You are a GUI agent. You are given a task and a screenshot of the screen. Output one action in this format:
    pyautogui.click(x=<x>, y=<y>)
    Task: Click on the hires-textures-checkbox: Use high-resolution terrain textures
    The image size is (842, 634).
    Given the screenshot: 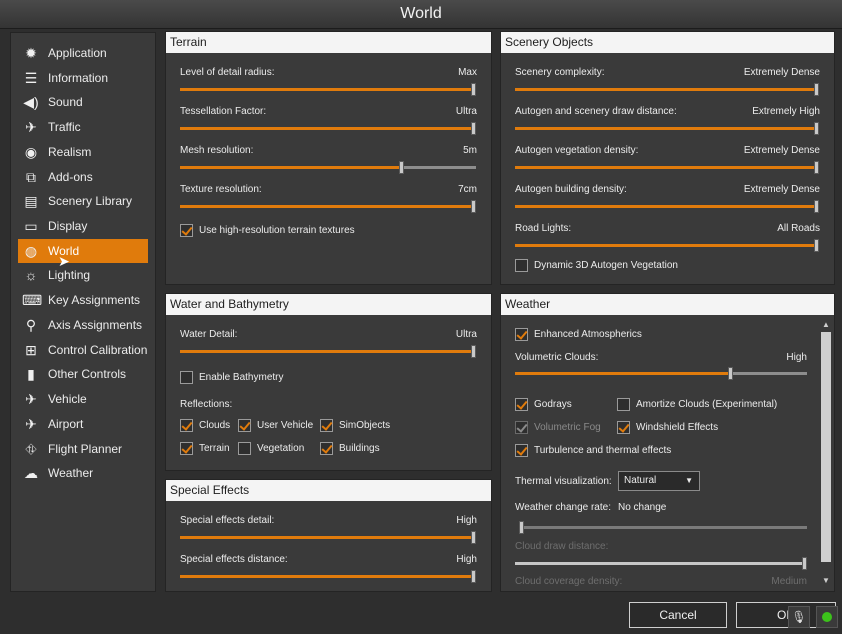 What is the action you would take?
    pyautogui.click(x=267, y=230)
    